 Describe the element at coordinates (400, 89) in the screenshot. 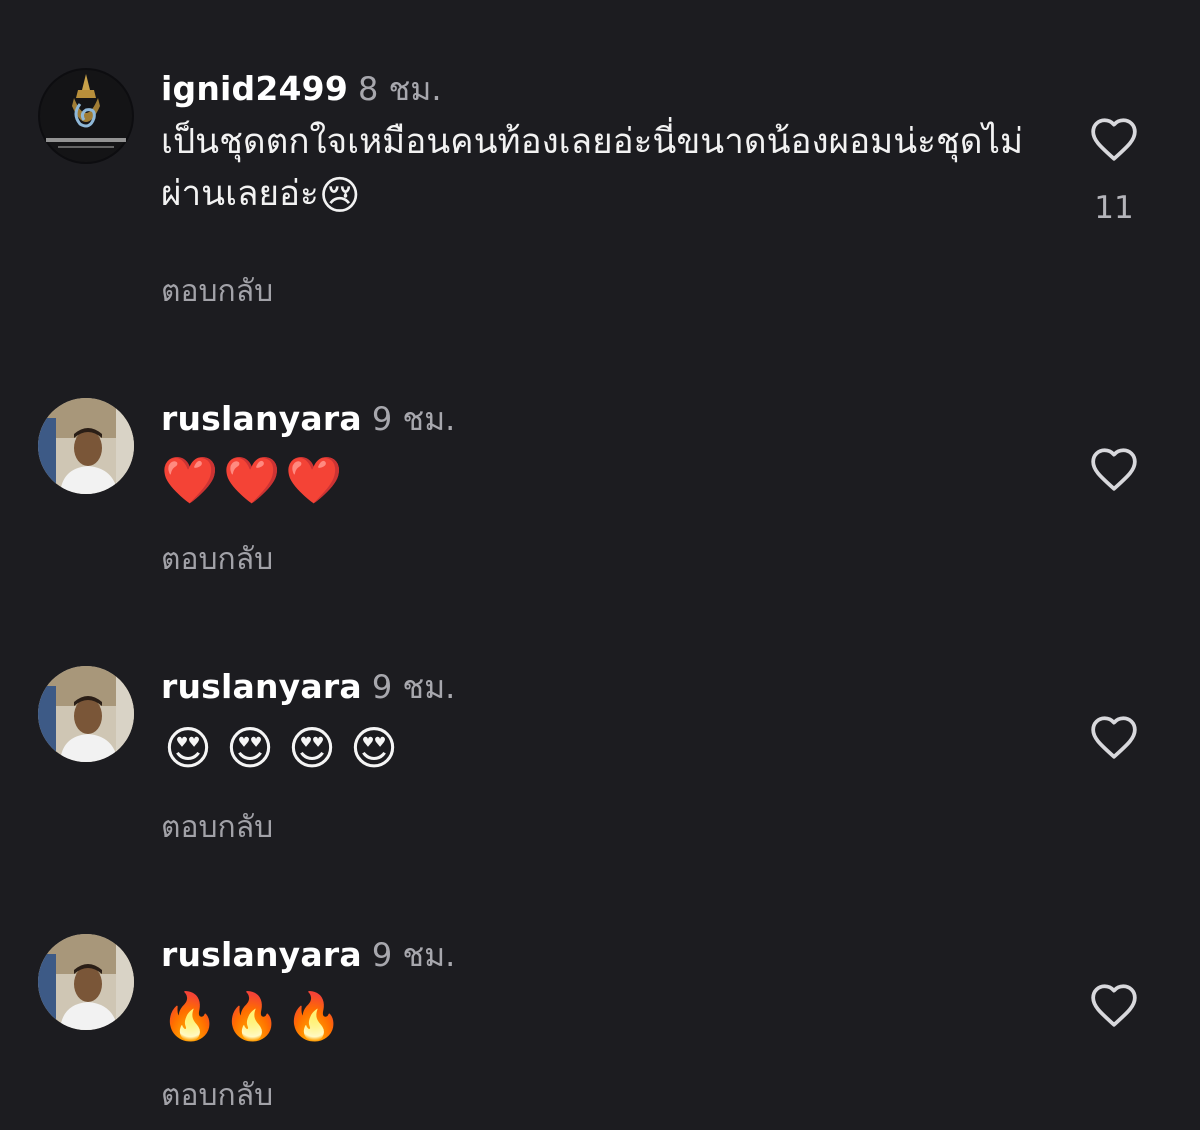

I see `timestamp: 8 ชม.` at that location.